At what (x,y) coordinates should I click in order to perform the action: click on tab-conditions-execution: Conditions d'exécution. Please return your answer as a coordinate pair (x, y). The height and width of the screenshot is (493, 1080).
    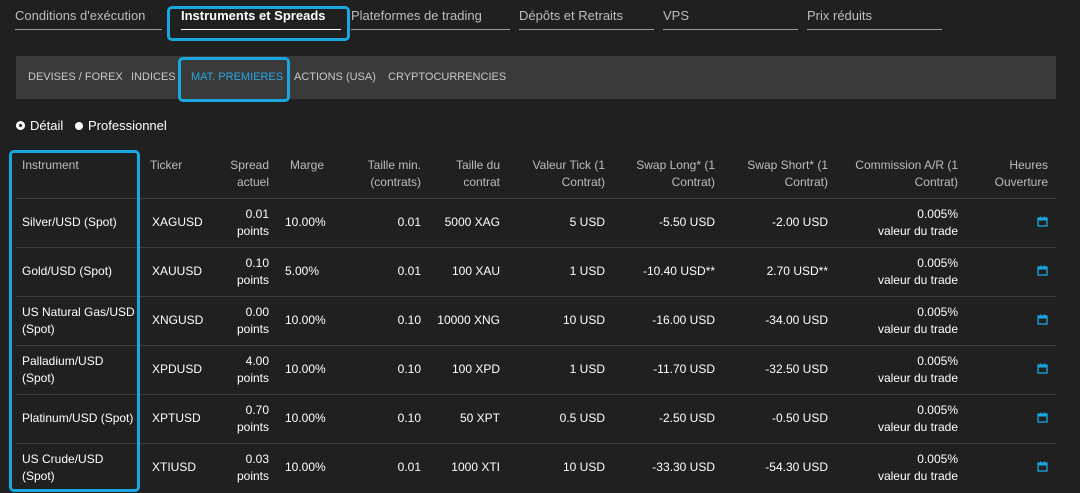
    Looking at the image, I should click on (88, 19).